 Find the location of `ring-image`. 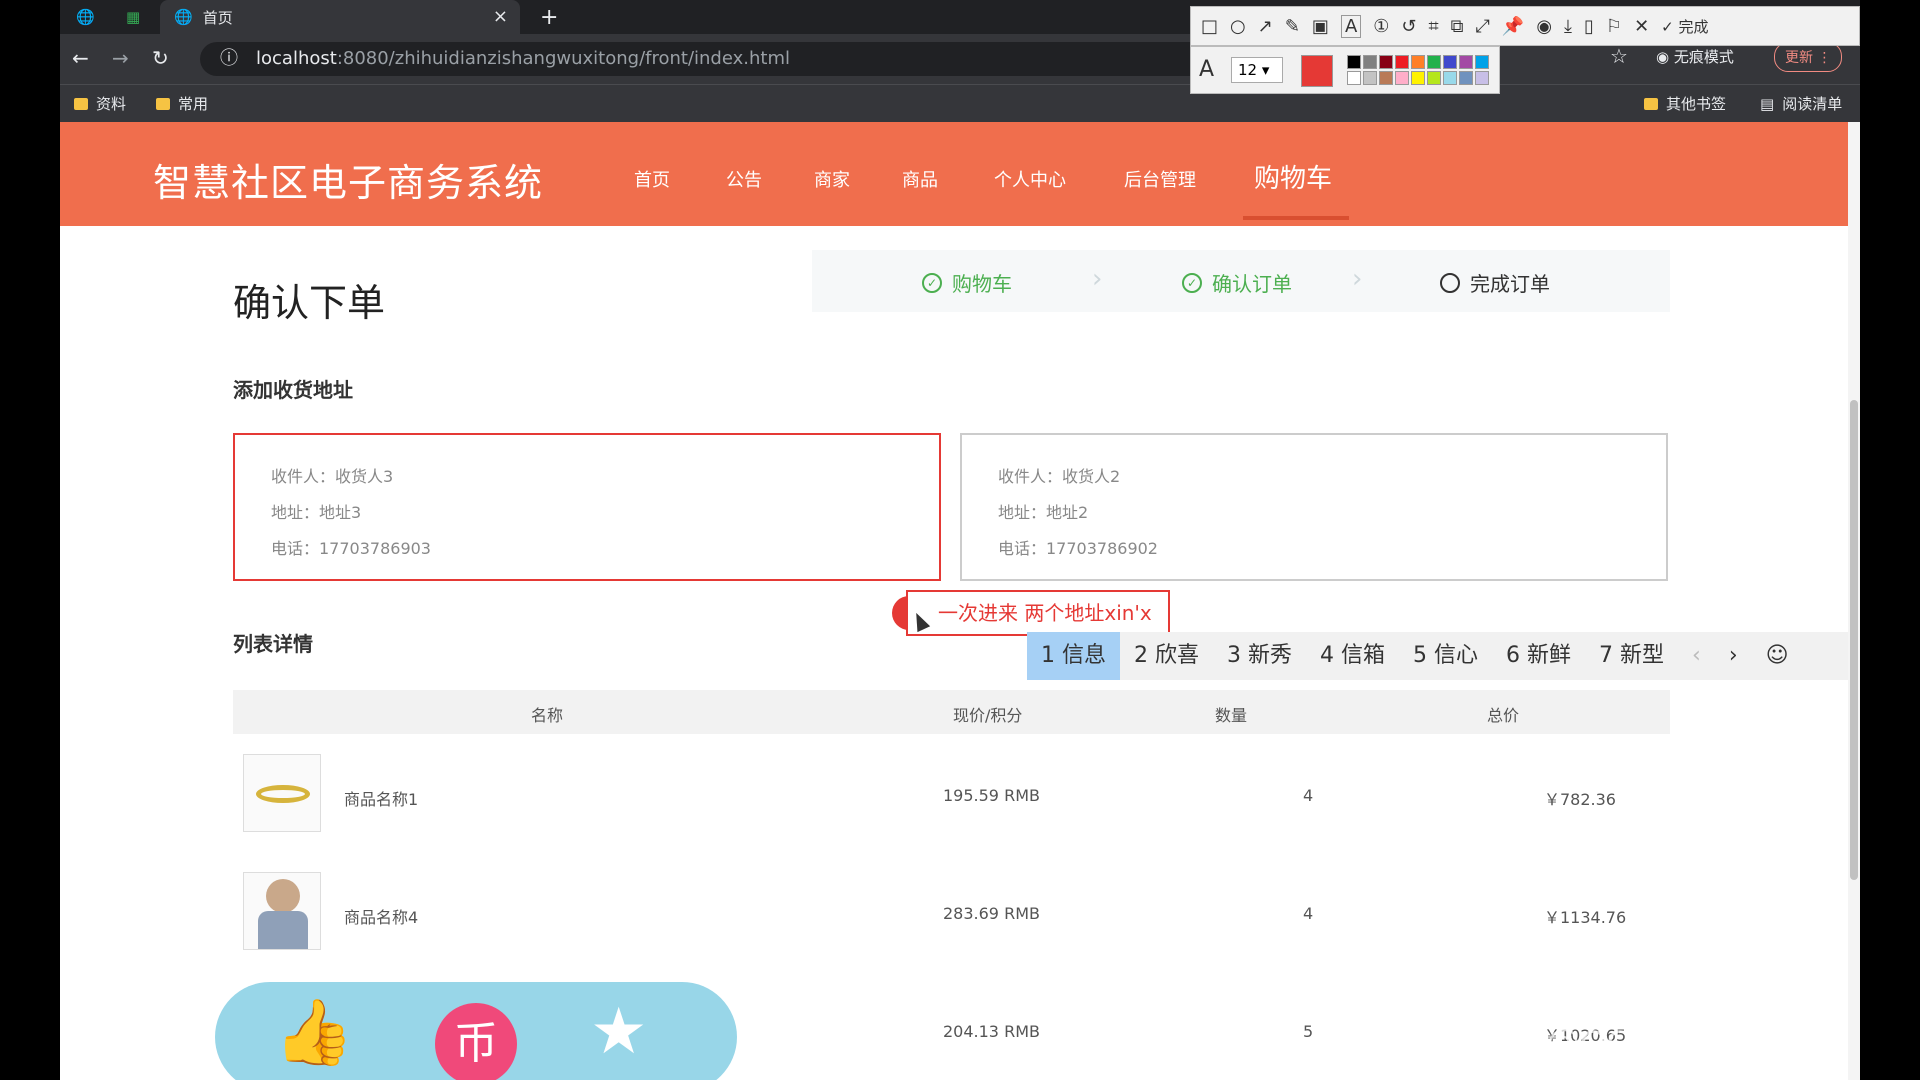

ring-image is located at coordinates (283, 794).